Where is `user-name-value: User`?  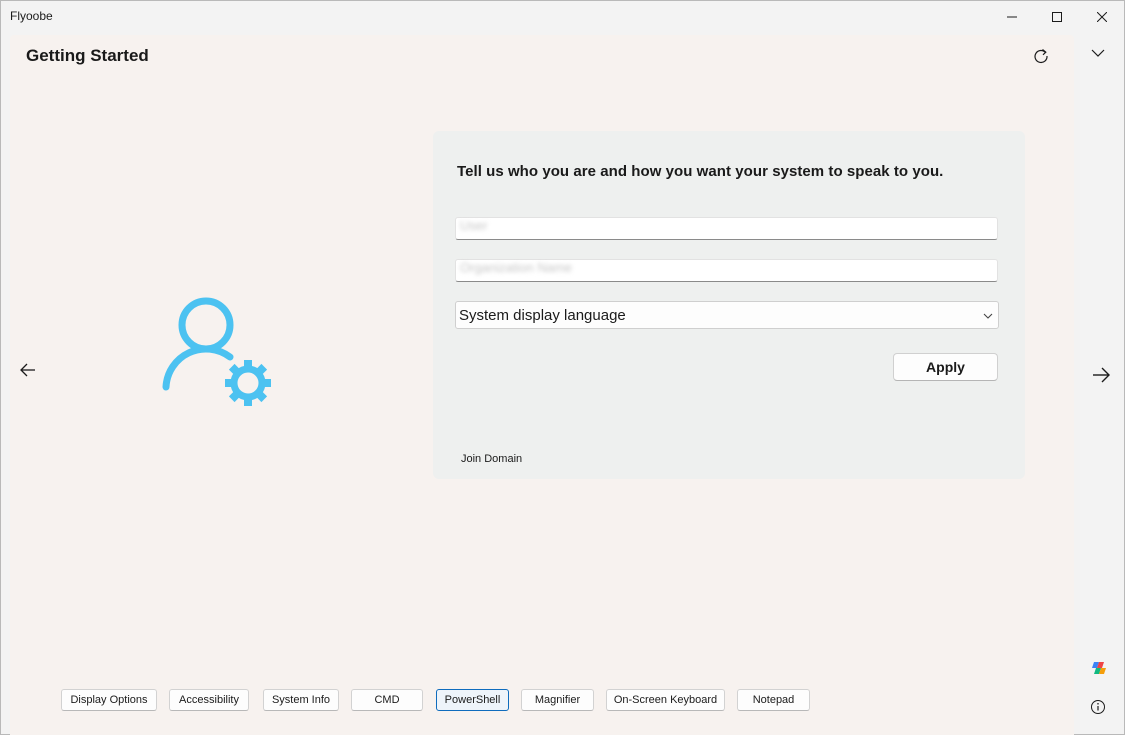
user-name-value: User is located at coordinates (474, 225).